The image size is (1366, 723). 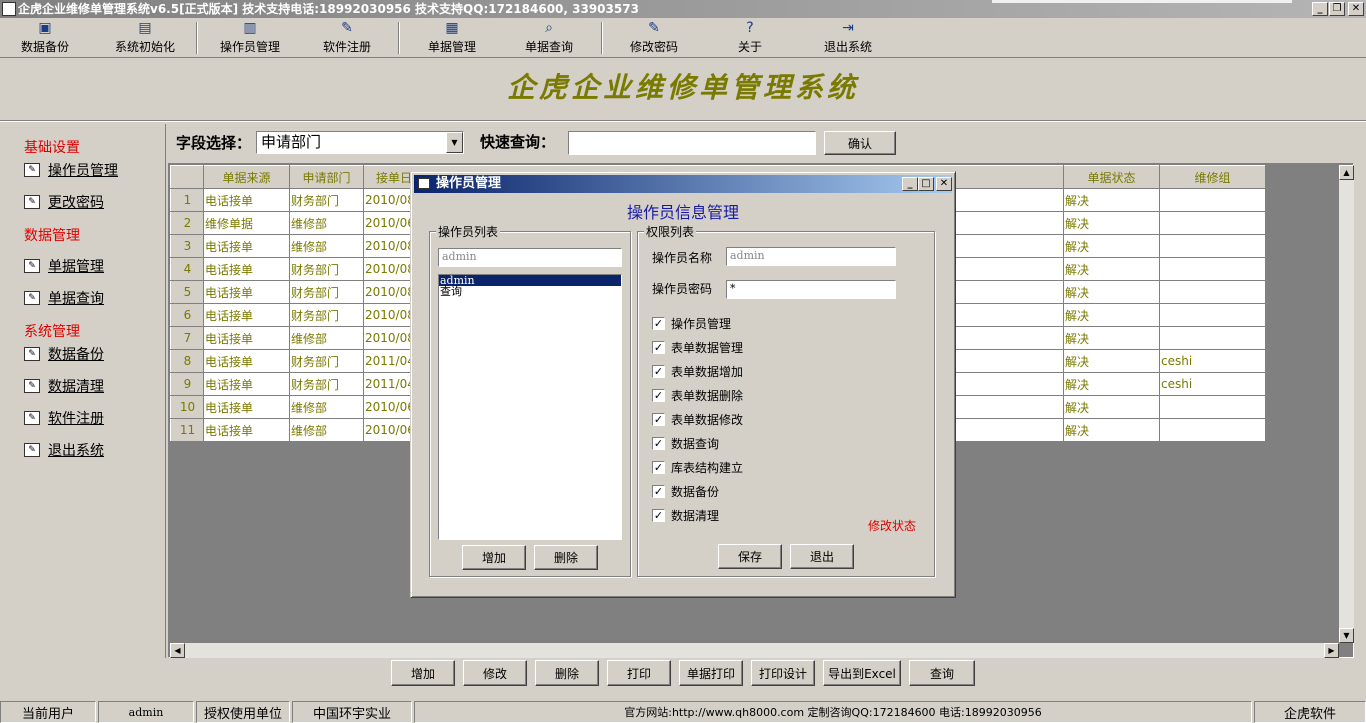 What do you see at coordinates (697, 467) in the screenshot?
I see `permission-checkbox: ✓ 库表结构建立` at bounding box center [697, 467].